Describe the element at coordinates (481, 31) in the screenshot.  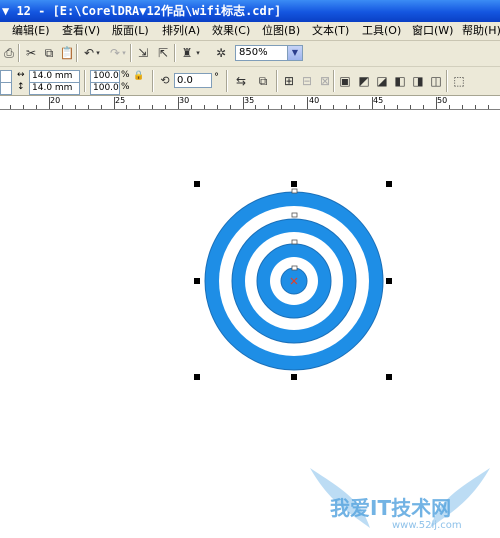
I see `menu-help: 帮助(H)` at that location.